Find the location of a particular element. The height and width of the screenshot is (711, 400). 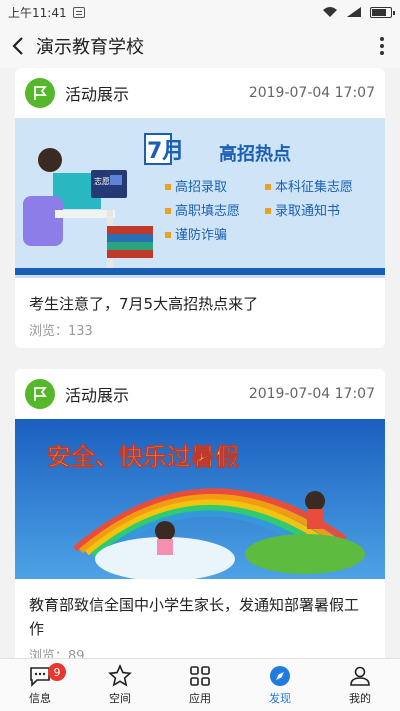

wifi-icon is located at coordinates (330, 12).